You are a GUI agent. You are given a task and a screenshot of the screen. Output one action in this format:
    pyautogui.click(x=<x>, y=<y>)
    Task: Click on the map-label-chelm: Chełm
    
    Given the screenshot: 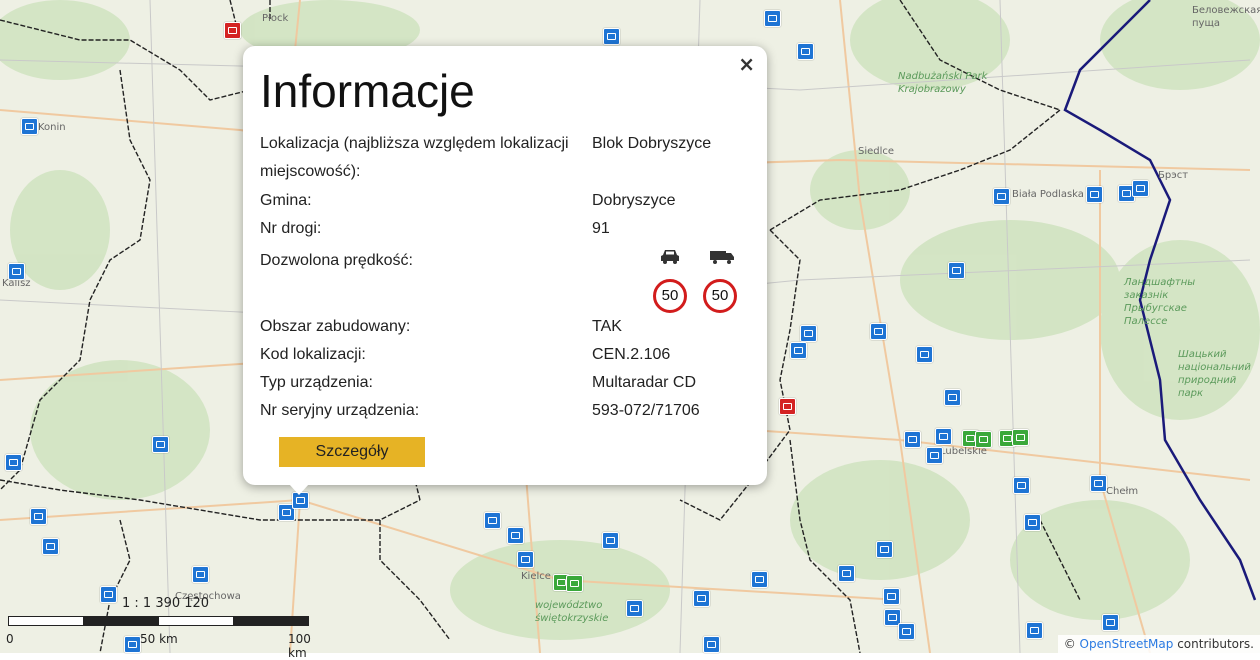 What is the action you would take?
    pyautogui.click(x=1122, y=491)
    